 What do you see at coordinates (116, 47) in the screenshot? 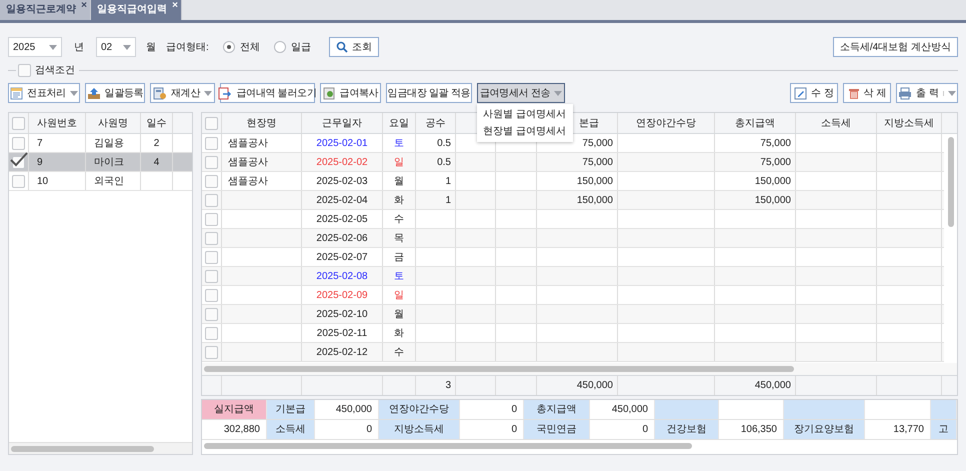
I see `month-select: 02` at bounding box center [116, 47].